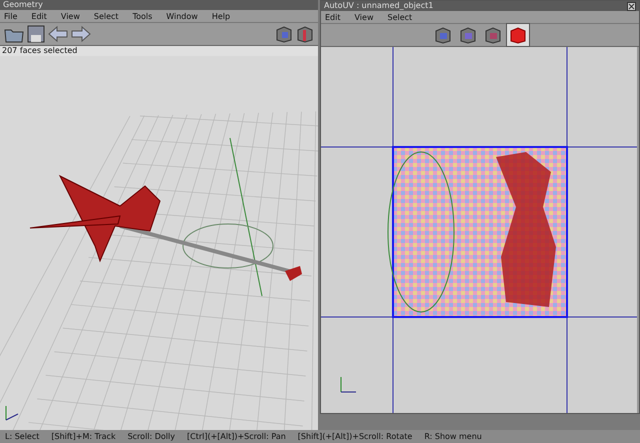 The width and height of the screenshot is (640, 443). I want to click on window-title: AutoUV : unnamed_object1, so click(379, 6).